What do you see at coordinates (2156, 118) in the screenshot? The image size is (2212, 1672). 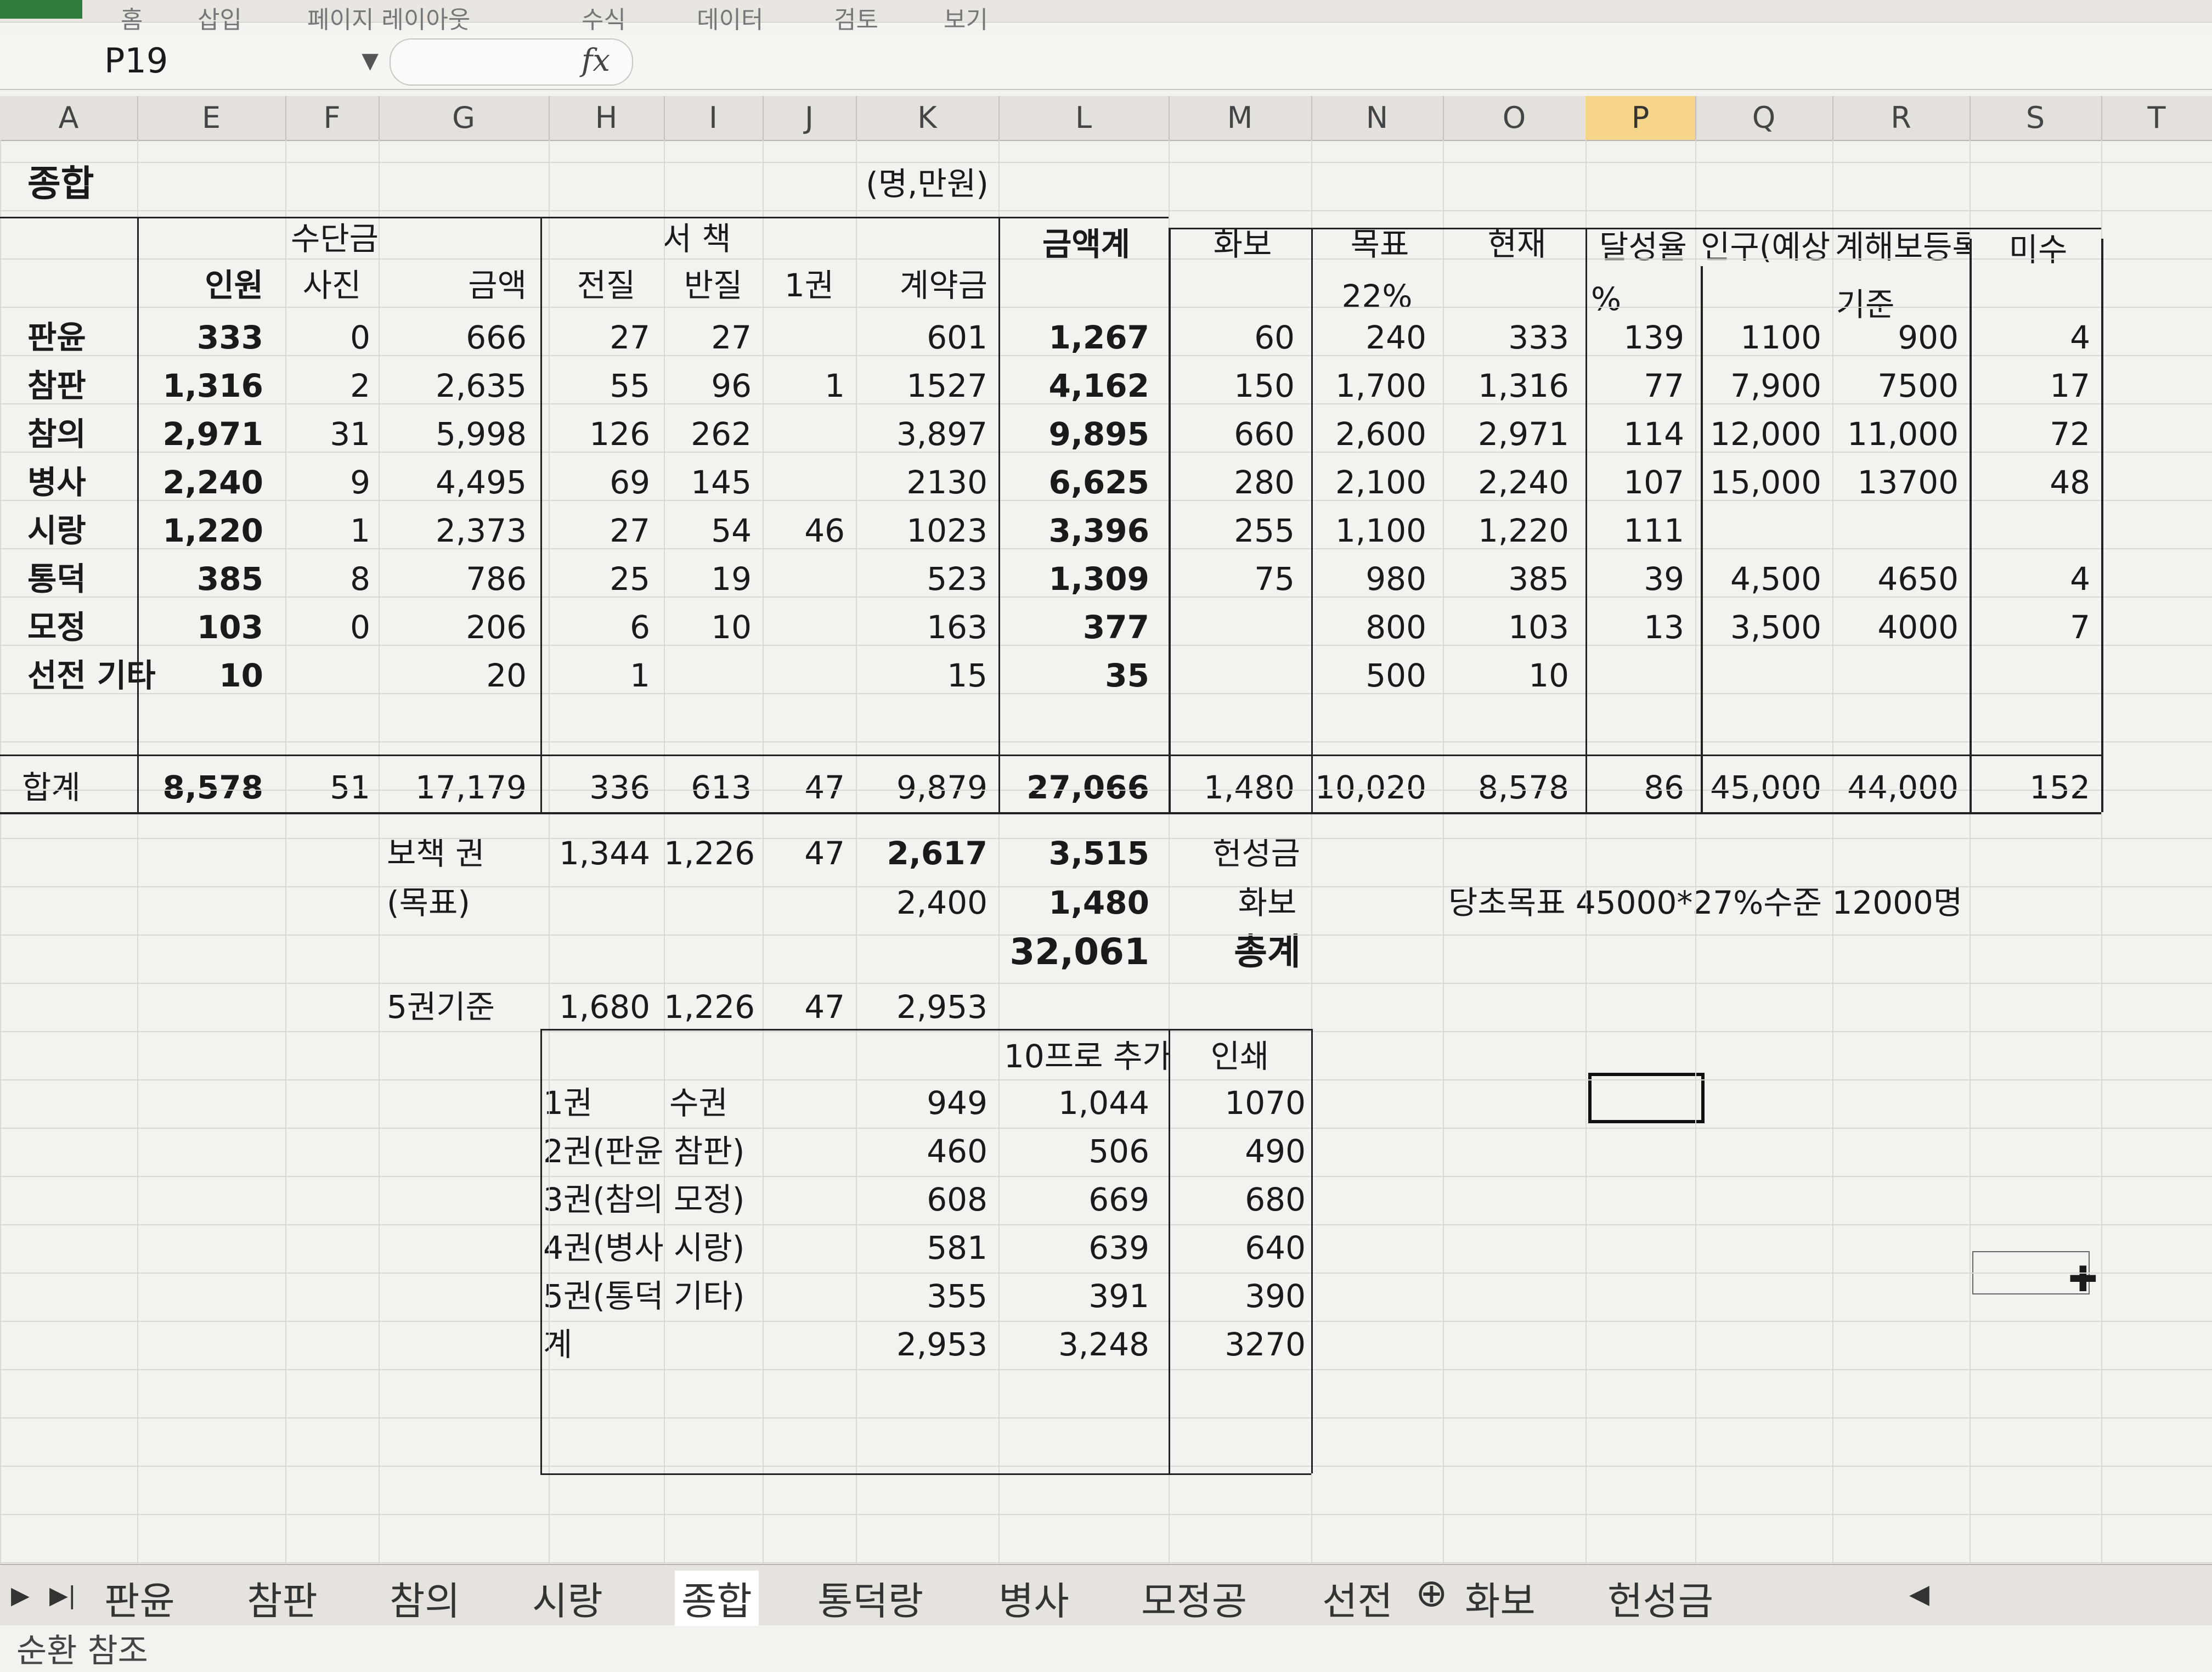 I see `col-header-t: T` at bounding box center [2156, 118].